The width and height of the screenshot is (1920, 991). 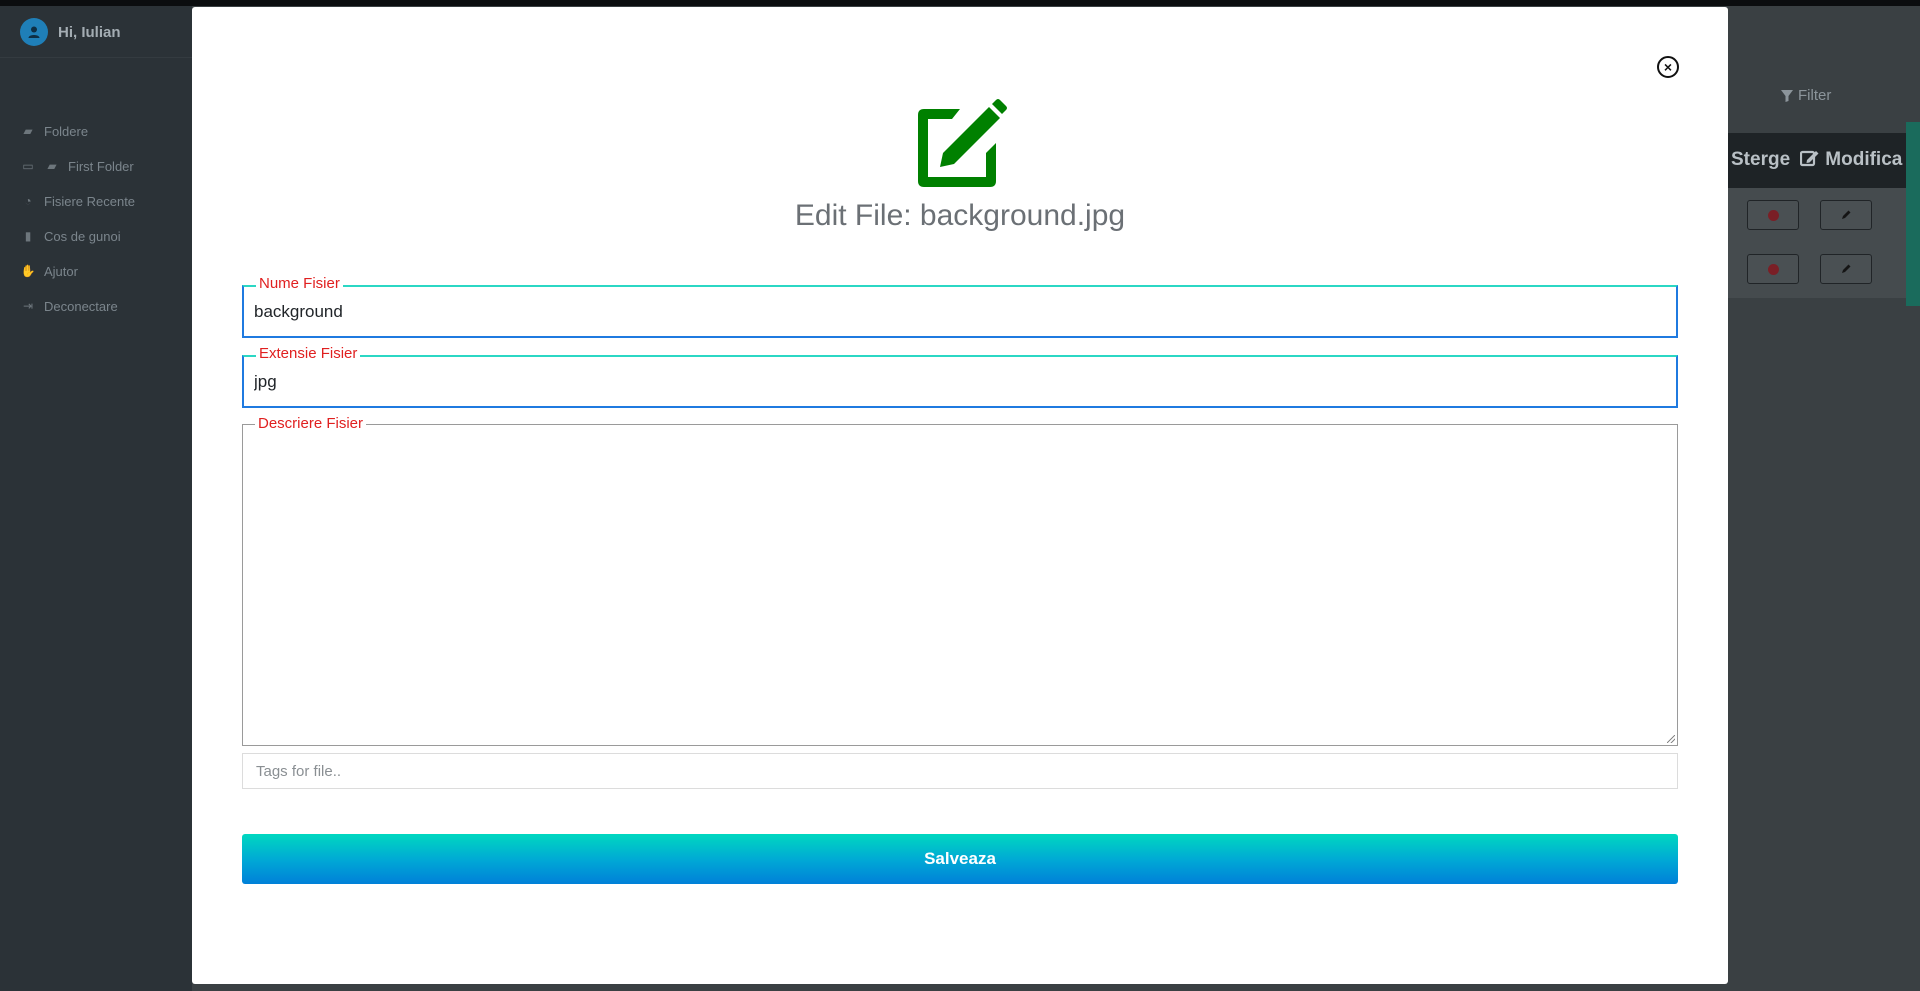 I want to click on modal-title: Edit File: background.jpg, so click(x=960, y=215).